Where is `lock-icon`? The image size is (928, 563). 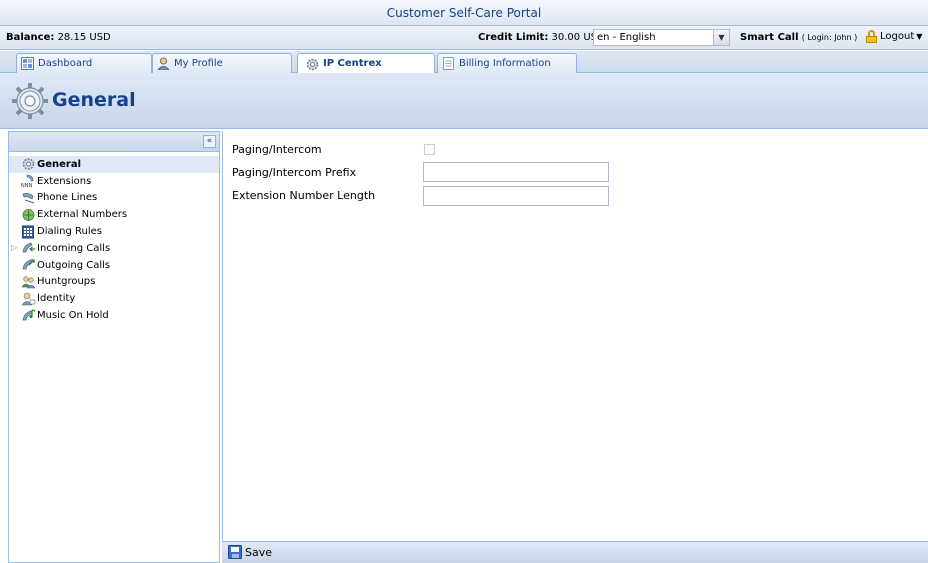
lock-icon is located at coordinates (871, 36).